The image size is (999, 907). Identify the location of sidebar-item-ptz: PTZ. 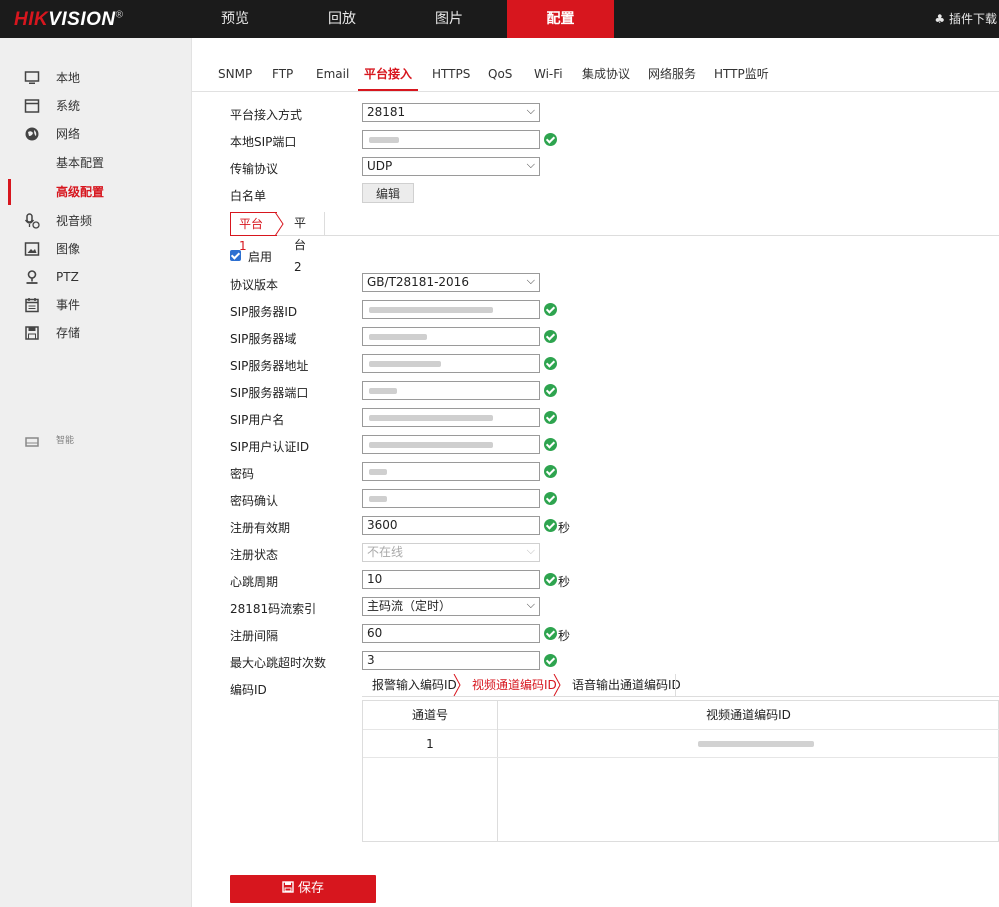
(95, 277).